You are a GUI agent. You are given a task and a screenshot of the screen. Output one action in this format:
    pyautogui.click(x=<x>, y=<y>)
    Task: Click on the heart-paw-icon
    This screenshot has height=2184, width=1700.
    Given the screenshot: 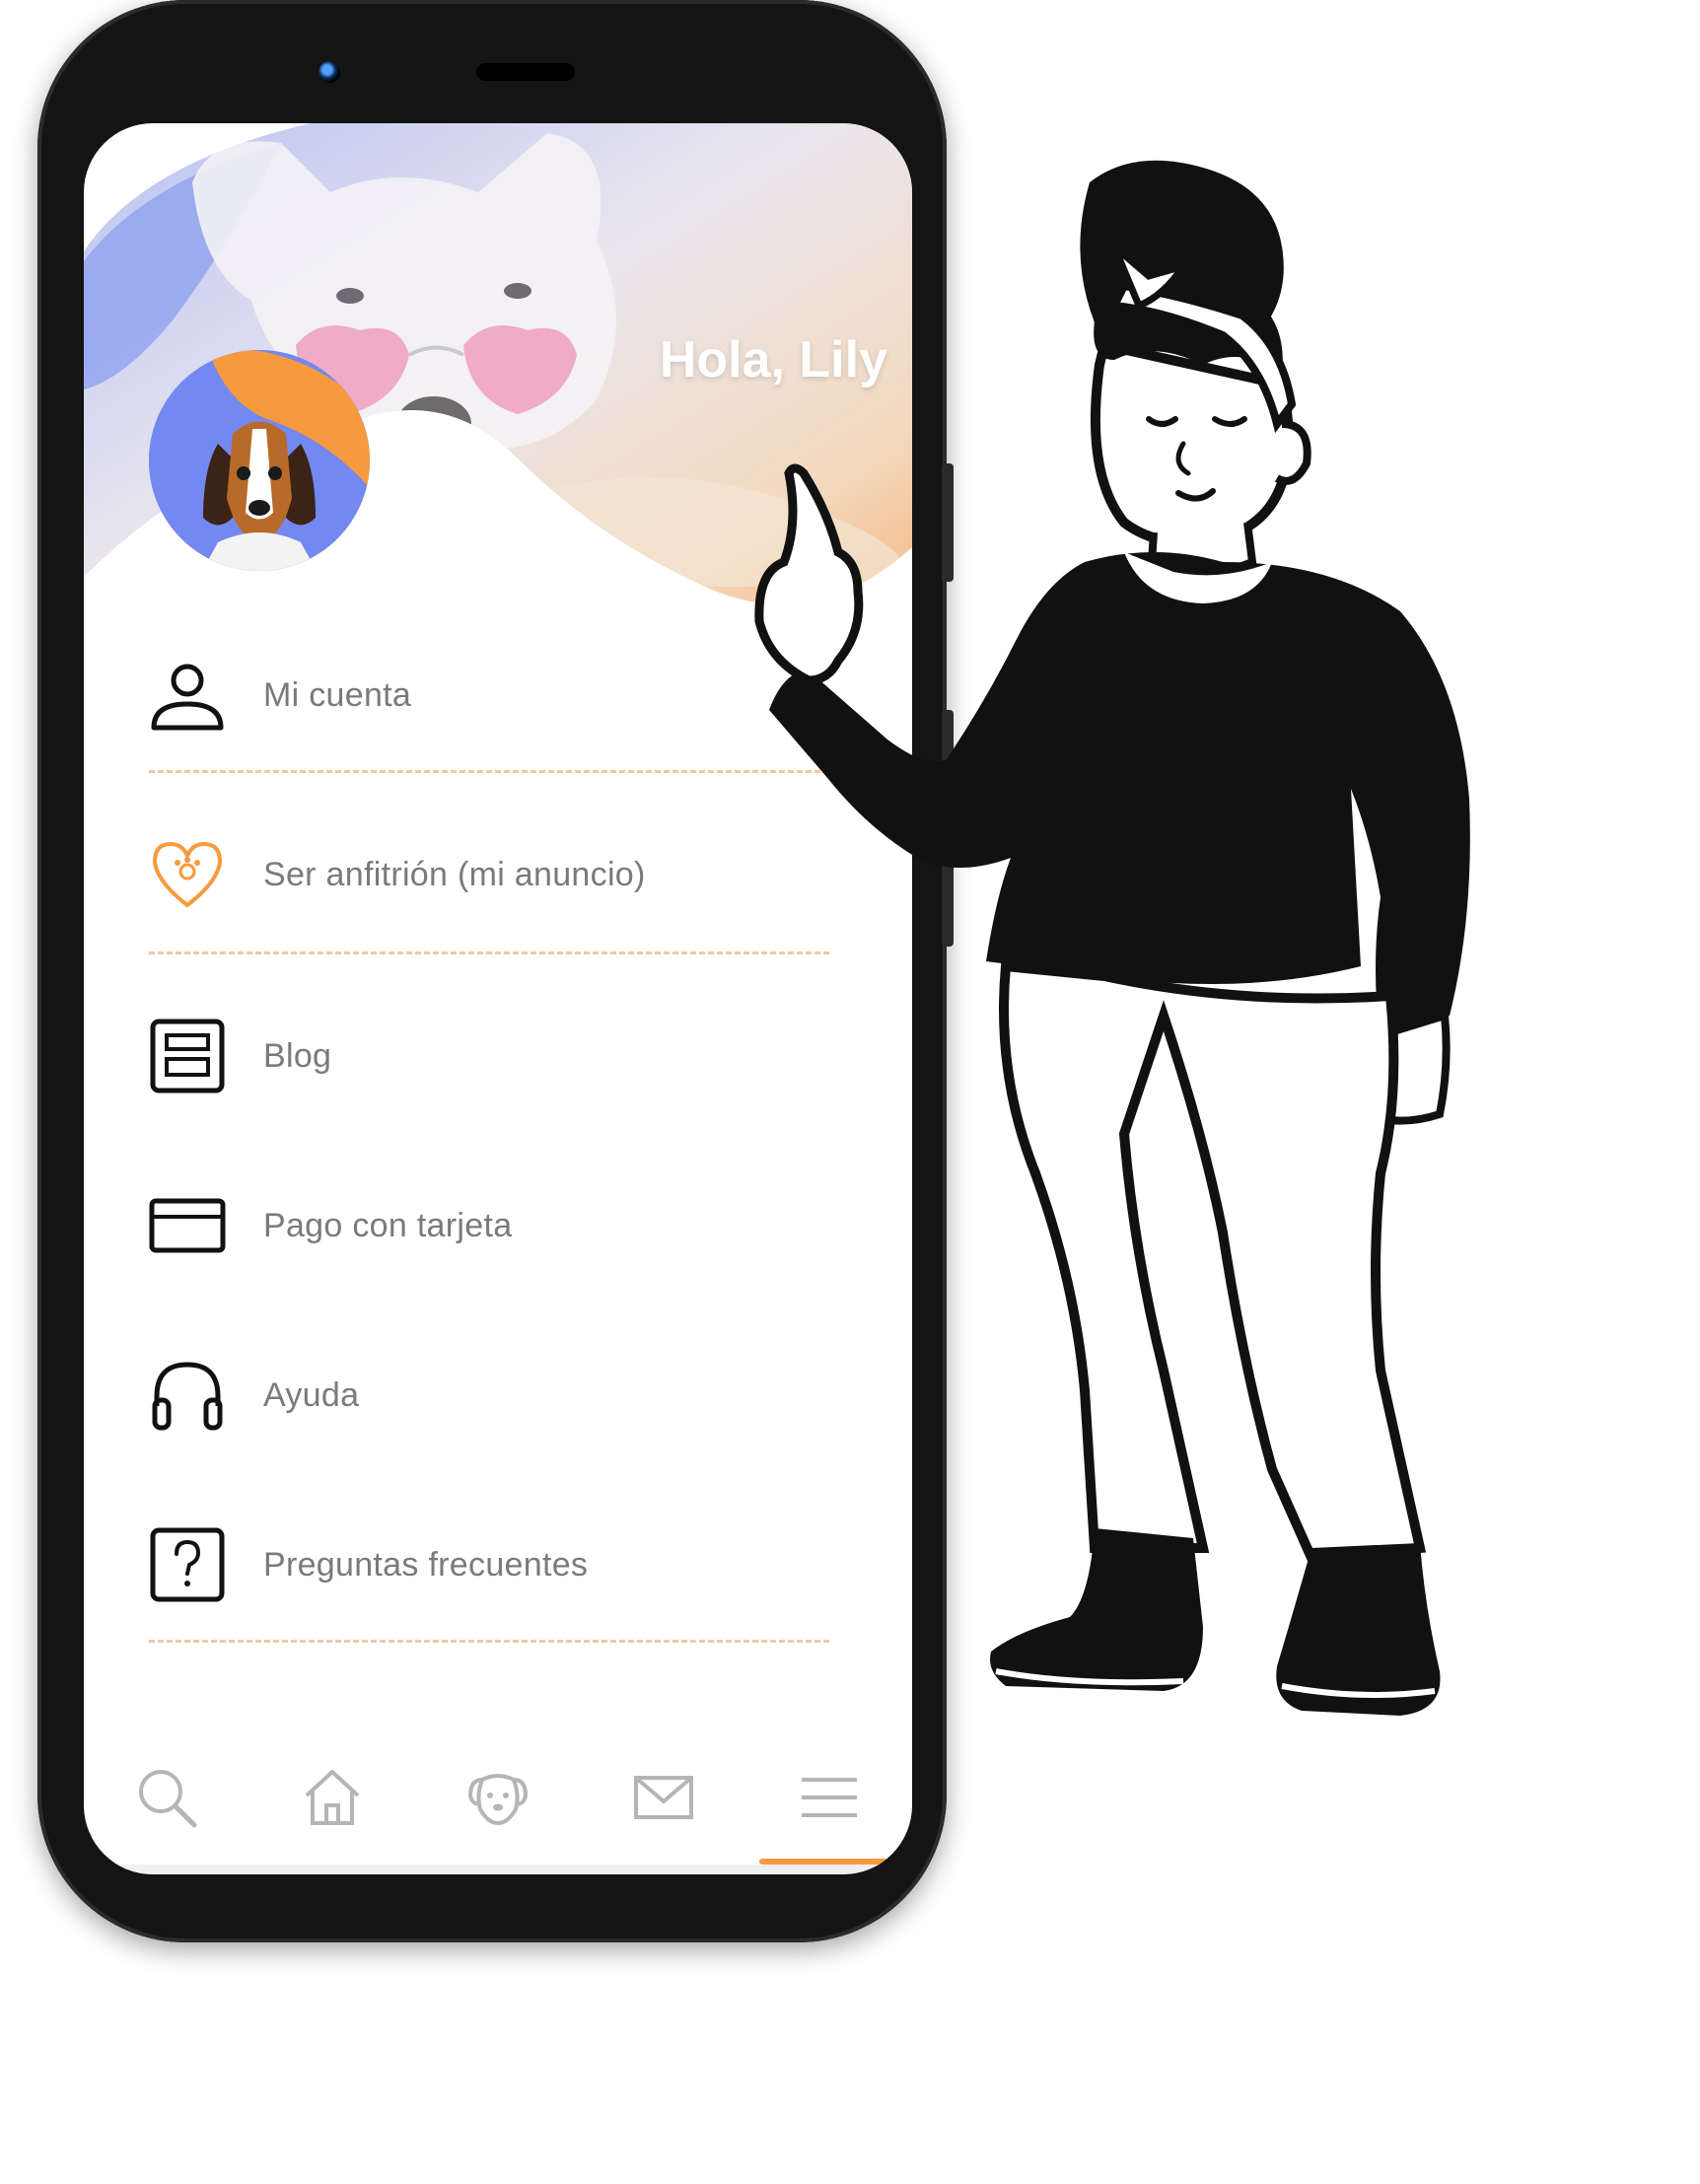 What is the action you would take?
    pyautogui.click(x=187, y=874)
    